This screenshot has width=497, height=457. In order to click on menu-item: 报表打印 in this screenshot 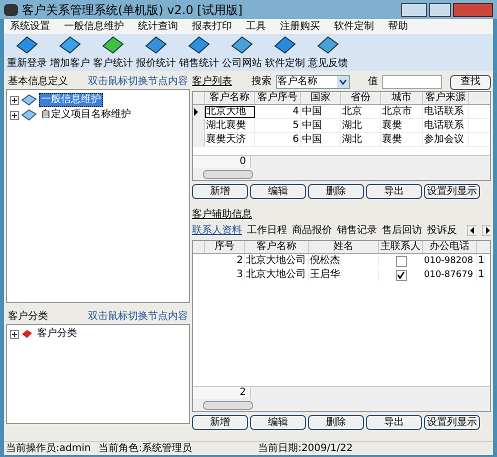, I will do `click(212, 26)`.